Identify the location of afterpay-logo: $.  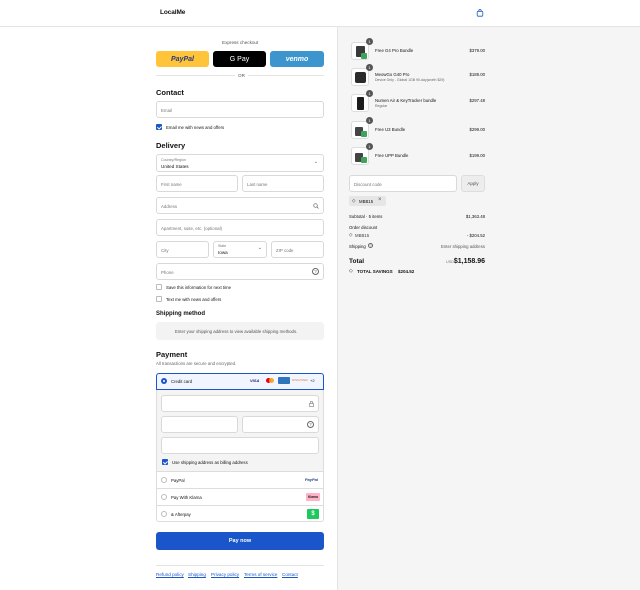
(313, 514).